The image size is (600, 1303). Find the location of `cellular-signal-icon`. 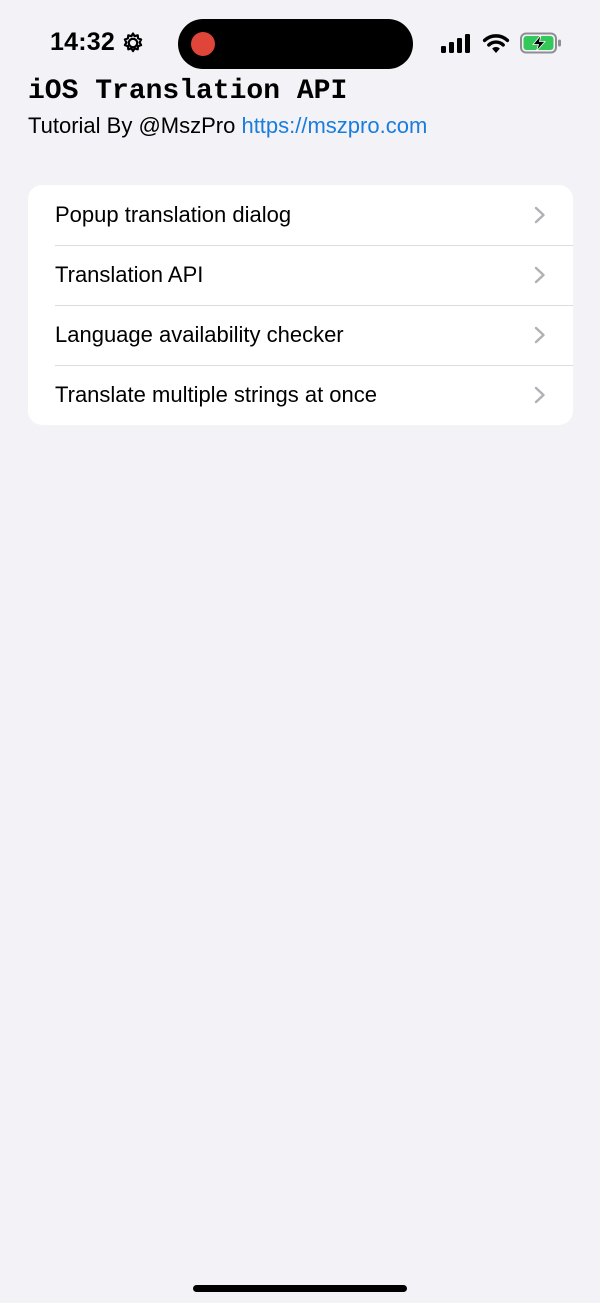

cellular-signal-icon is located at coordinates (455, 43).